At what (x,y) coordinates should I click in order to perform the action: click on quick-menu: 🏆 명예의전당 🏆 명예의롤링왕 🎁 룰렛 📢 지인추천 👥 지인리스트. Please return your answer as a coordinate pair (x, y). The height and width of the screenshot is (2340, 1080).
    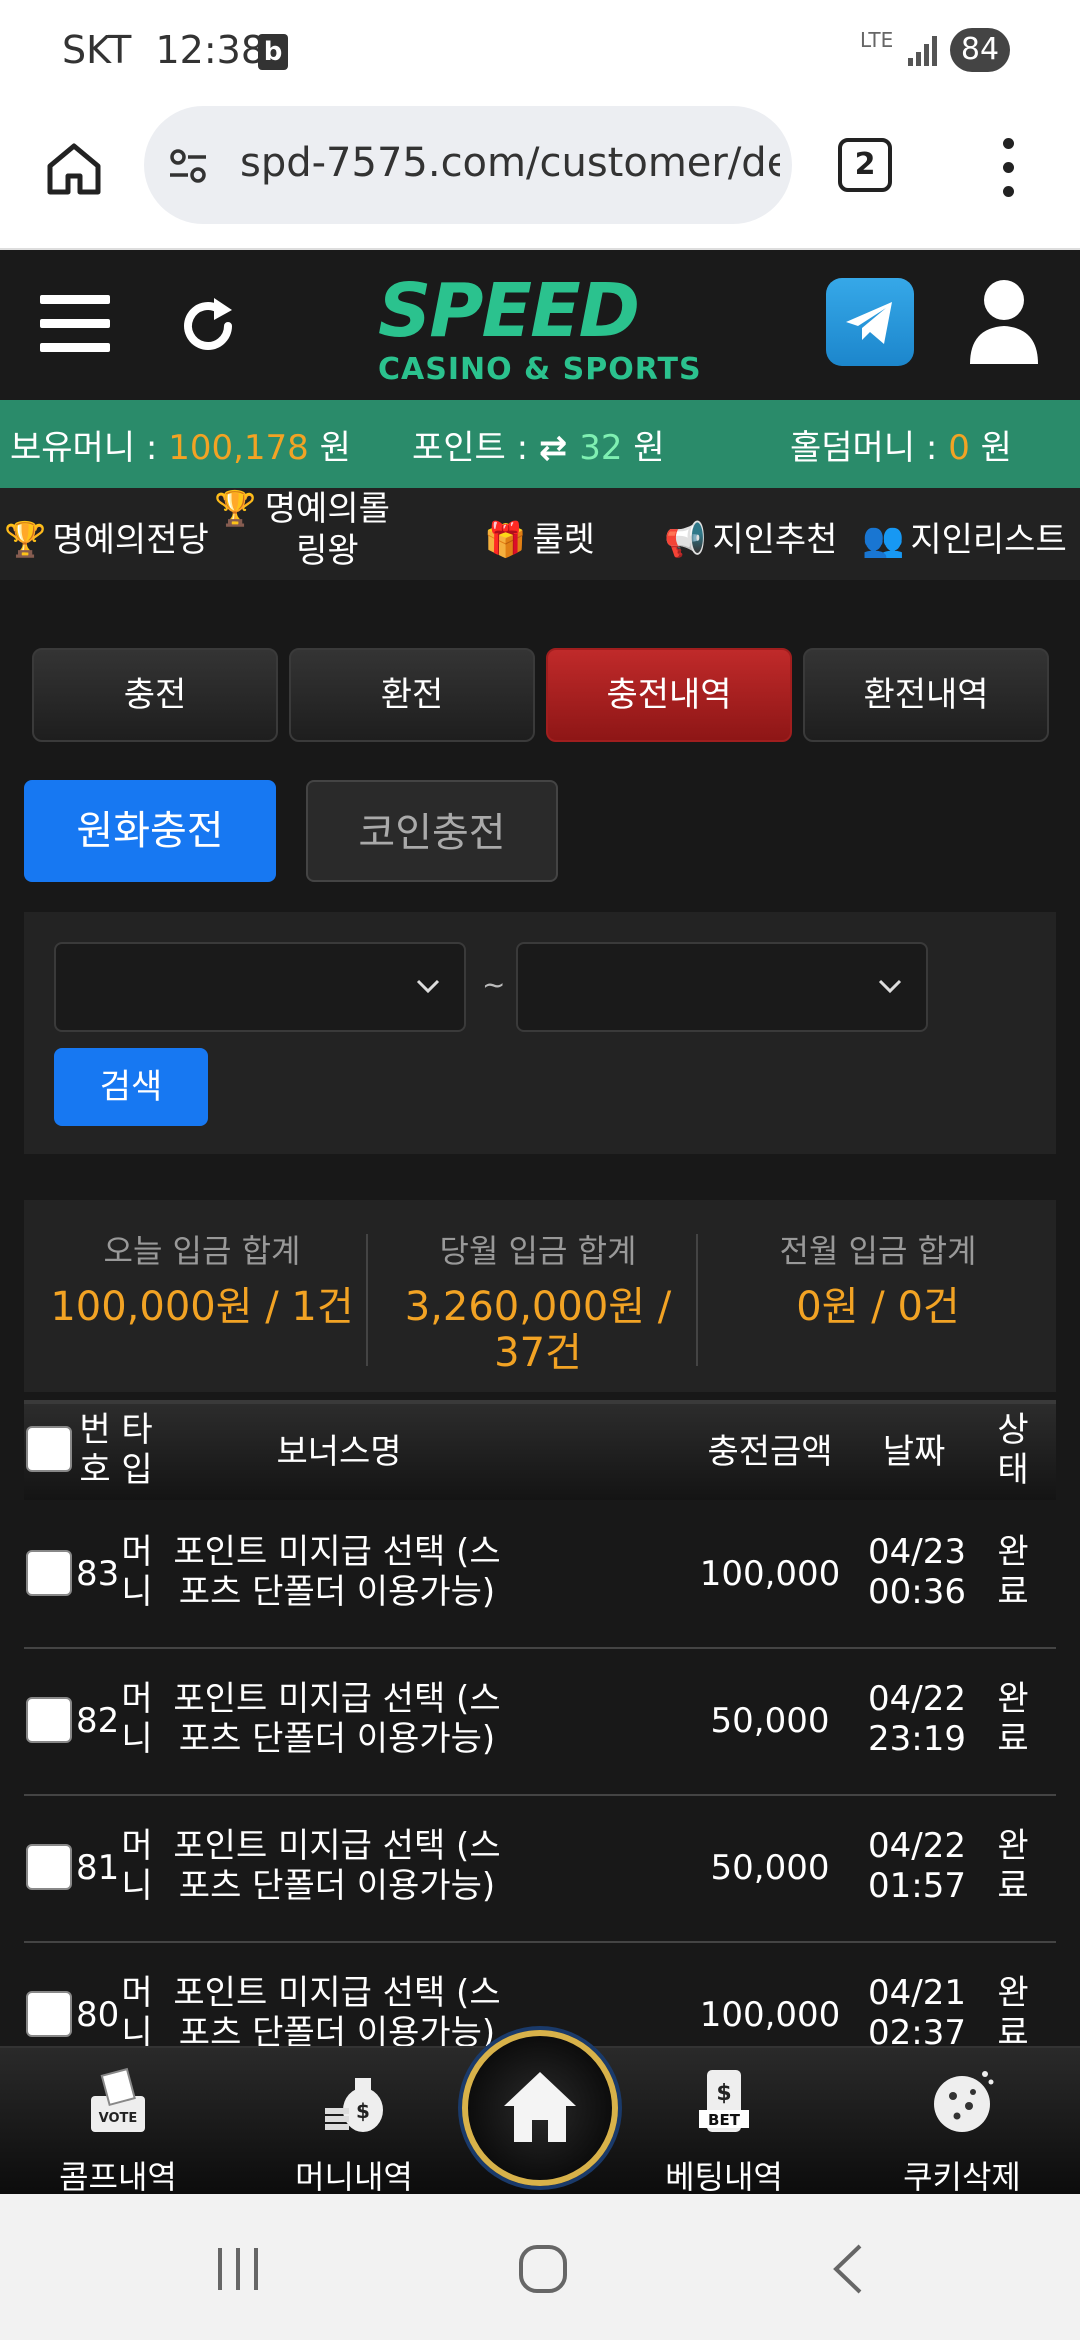
    Looking at the image, I should click on (540, 534).